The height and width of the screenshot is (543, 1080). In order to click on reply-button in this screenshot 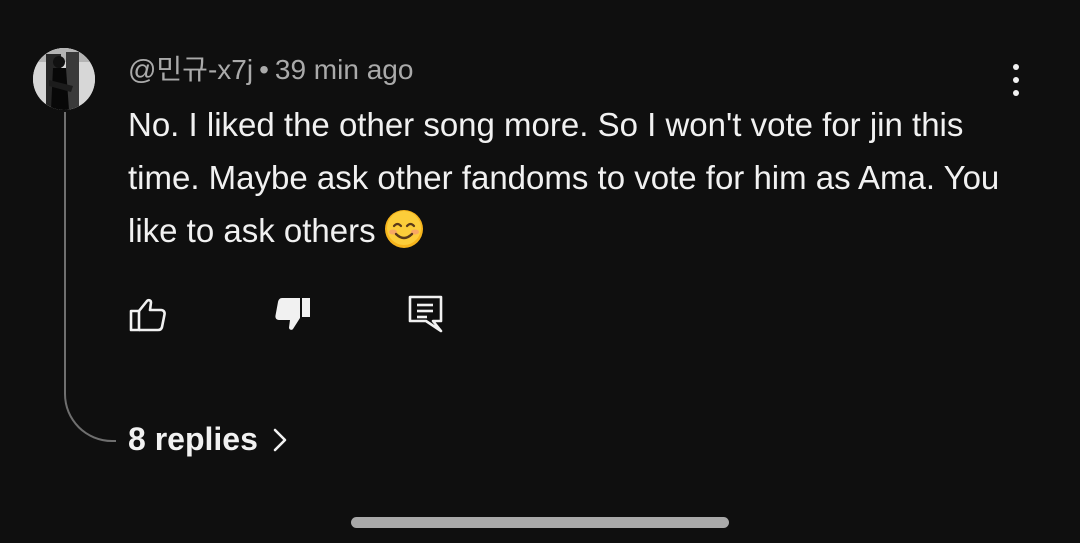, I will do `click(426, 314)`.